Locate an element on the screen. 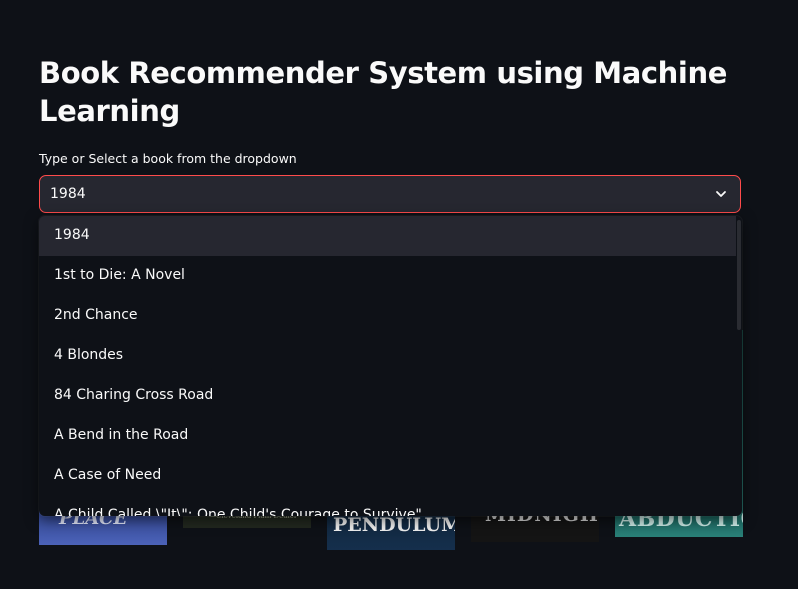  dropdown-option: 1984 is located at coordinates (387, 236).